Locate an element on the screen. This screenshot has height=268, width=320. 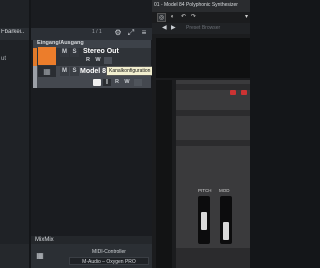
mix-label: MixMix is located at coordinates (44, 240).